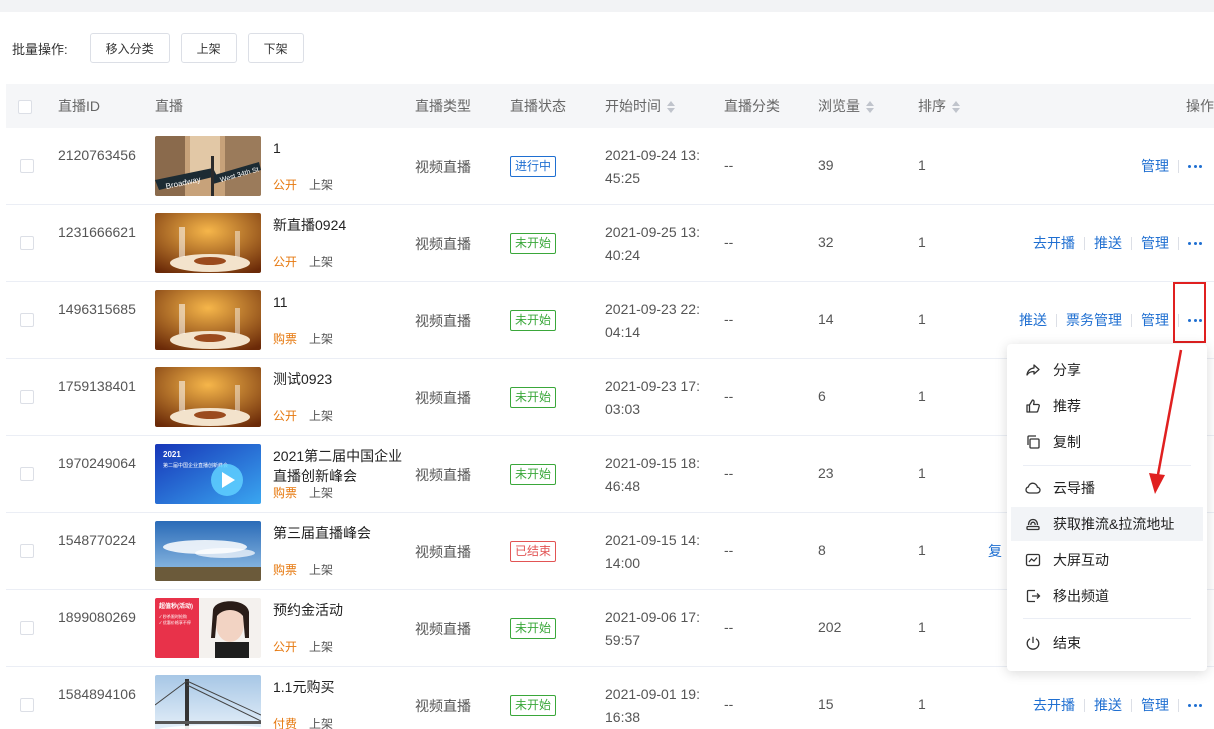 The height and width of the screenshot is (729, 1214). What do you see at coordinates (303, 184) in the screenshot?
I see `live-tags: 公开 上架` at bounding box center [303, 184].